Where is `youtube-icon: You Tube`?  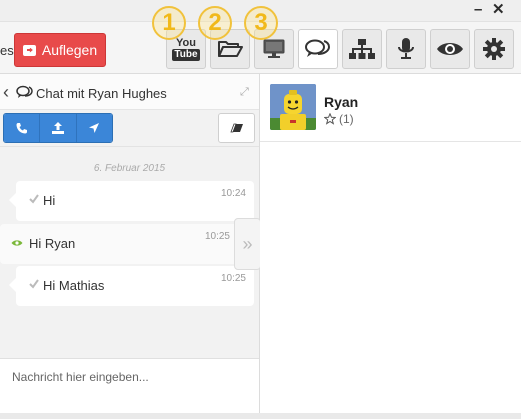
youtube-icon: You Tube is located at coordinates (186, 48).